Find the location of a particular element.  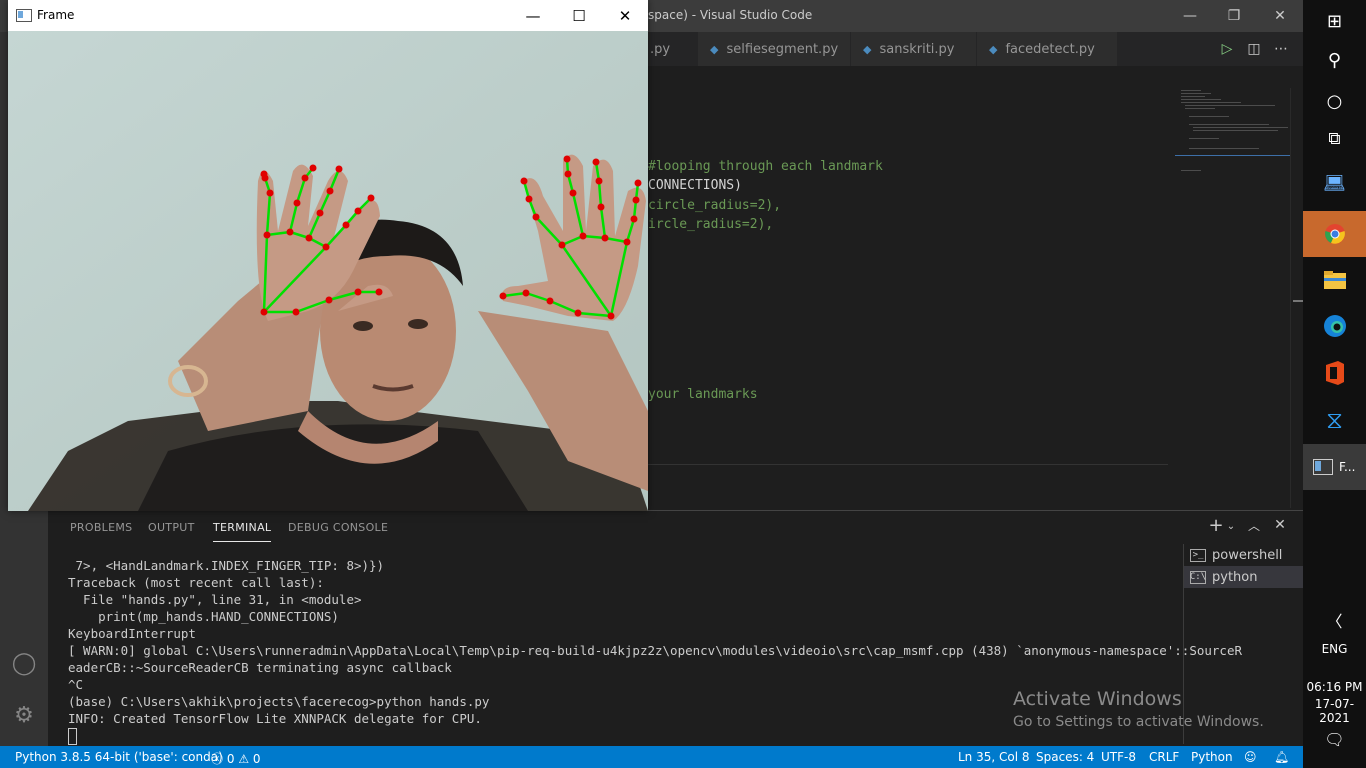

terminal-line: print(mp_hands.HAND_CONNECTIONS) is located at coordinates (203, 616).